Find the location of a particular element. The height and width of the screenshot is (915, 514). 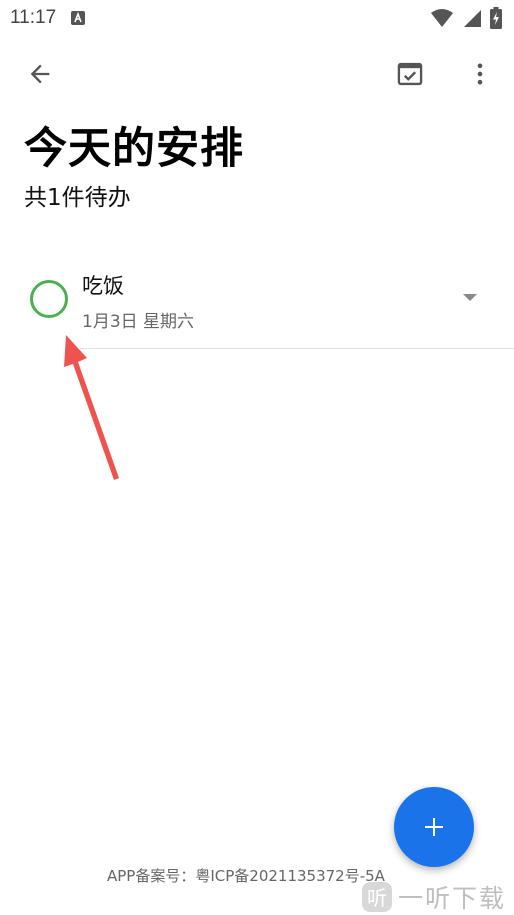

icp-filing-text: APP备案号：粤ICP备2021135372号-5A is located at coordinates (246, 876).